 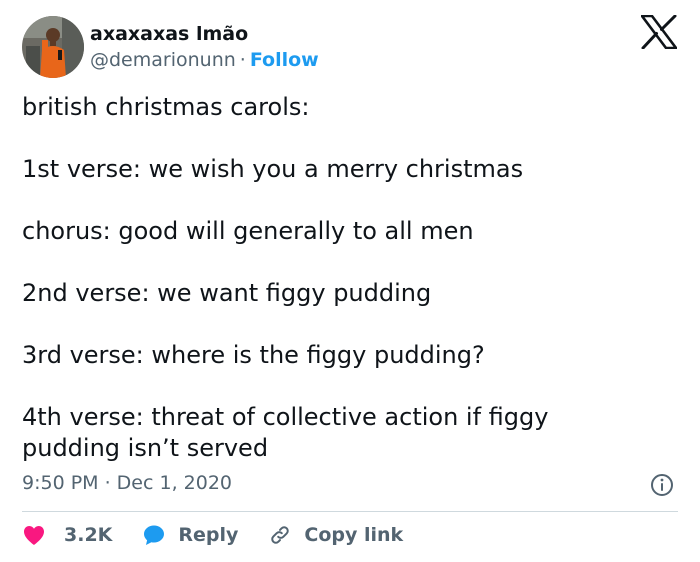 What do you see at coordinates (163, 60) in the screenshot?
I see `handle: @demarionunn` at bounding box center [163, 60].